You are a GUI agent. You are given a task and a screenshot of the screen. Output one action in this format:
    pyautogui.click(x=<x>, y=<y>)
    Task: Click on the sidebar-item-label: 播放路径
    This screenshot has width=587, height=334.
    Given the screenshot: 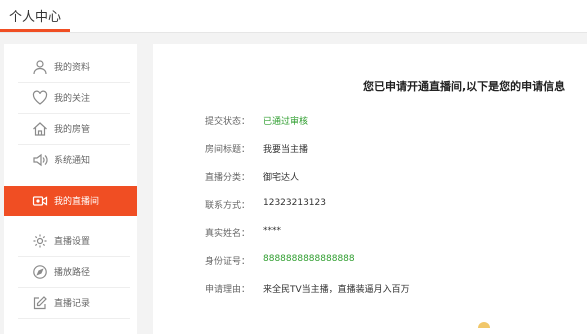 What is the action you would take?
    pyautogui.click(x=72, y=273)
    